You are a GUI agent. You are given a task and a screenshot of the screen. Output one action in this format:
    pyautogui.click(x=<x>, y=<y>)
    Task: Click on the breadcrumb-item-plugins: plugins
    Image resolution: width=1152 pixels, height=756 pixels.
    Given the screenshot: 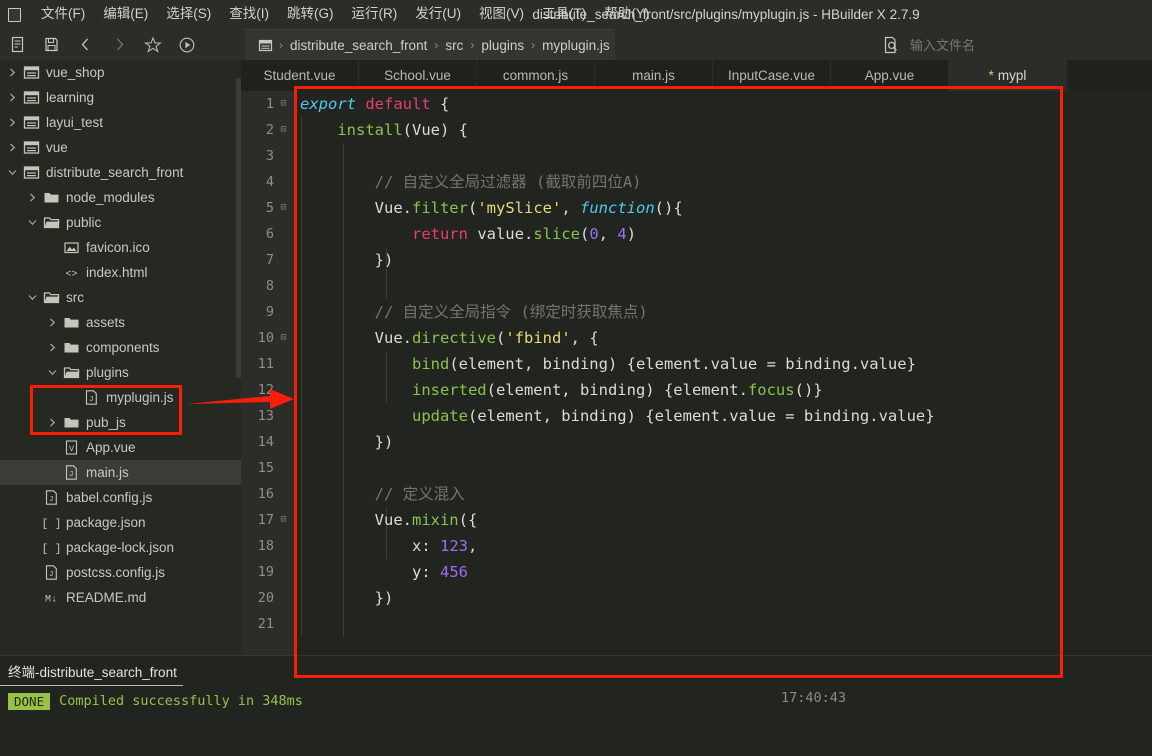 What is the action you would take?
    pyautogui.click(x=502, y=45)
    